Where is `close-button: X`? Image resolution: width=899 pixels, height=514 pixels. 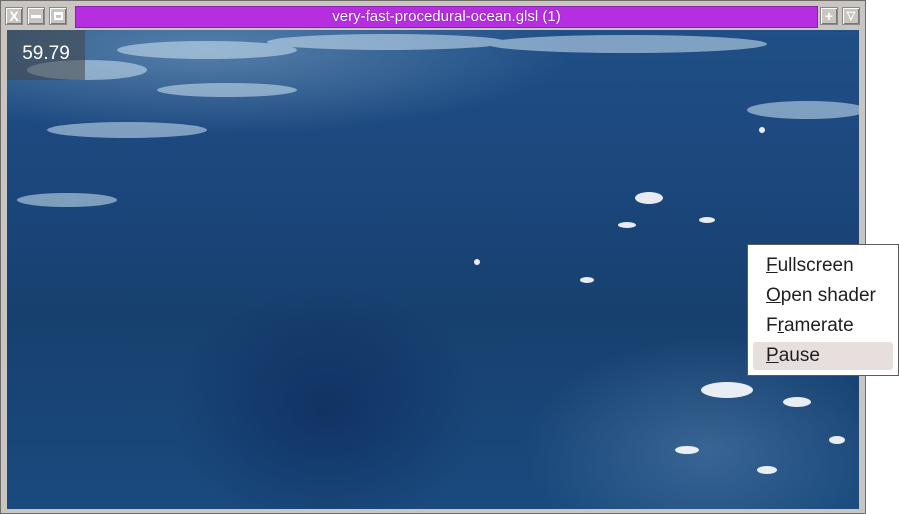
close-button: X is located at coordinates (14, 16).